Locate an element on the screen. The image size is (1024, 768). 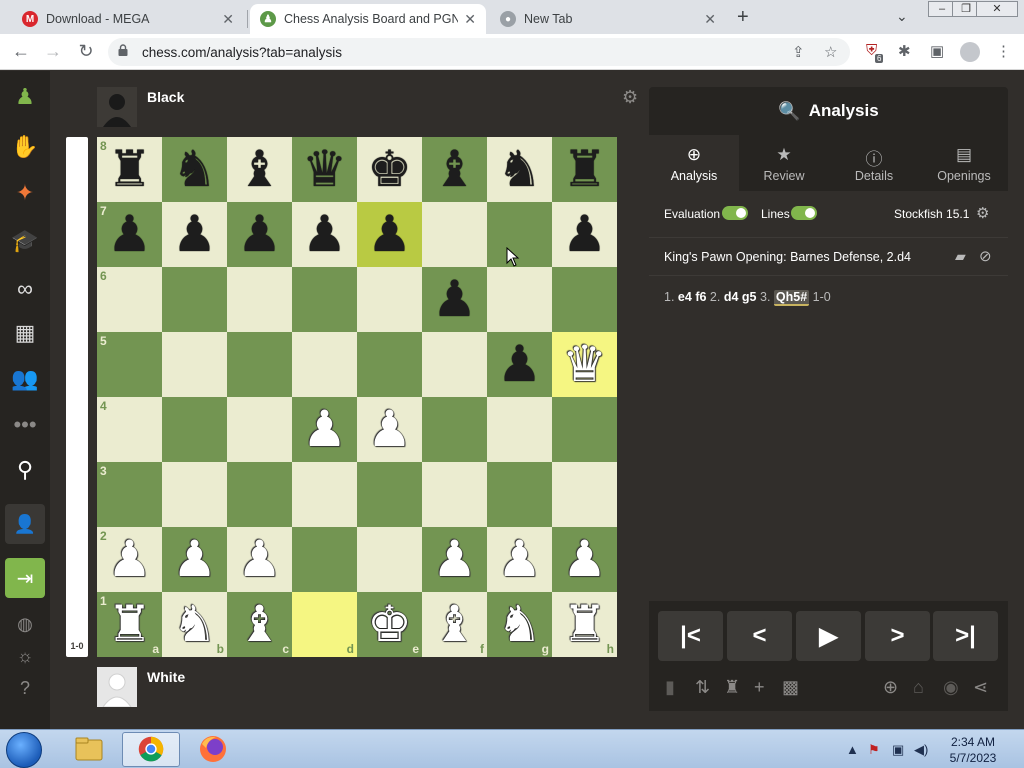
add-game-icon: + is located at coordinates (759, 687).